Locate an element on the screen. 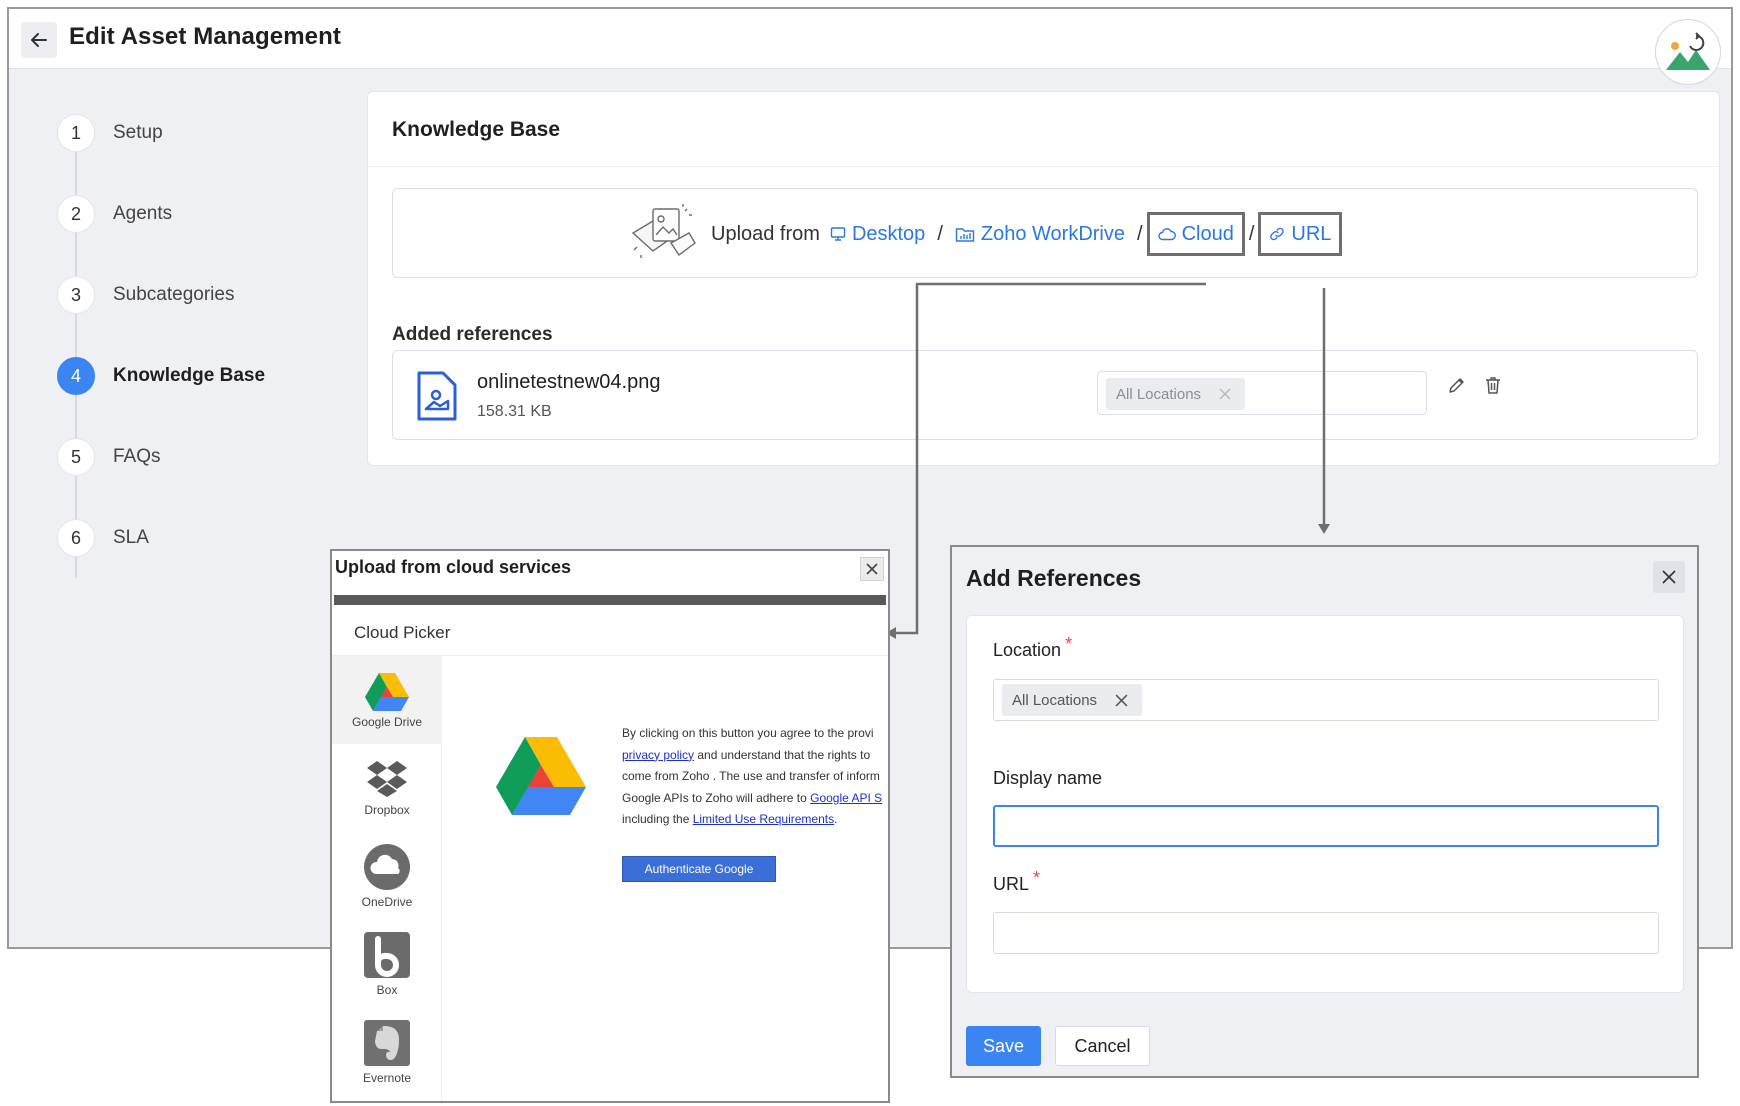 Image resolution: width=1740 pixels, height=1106 pixels. provider-label: Dropbox is located at coordinates (387, 810).